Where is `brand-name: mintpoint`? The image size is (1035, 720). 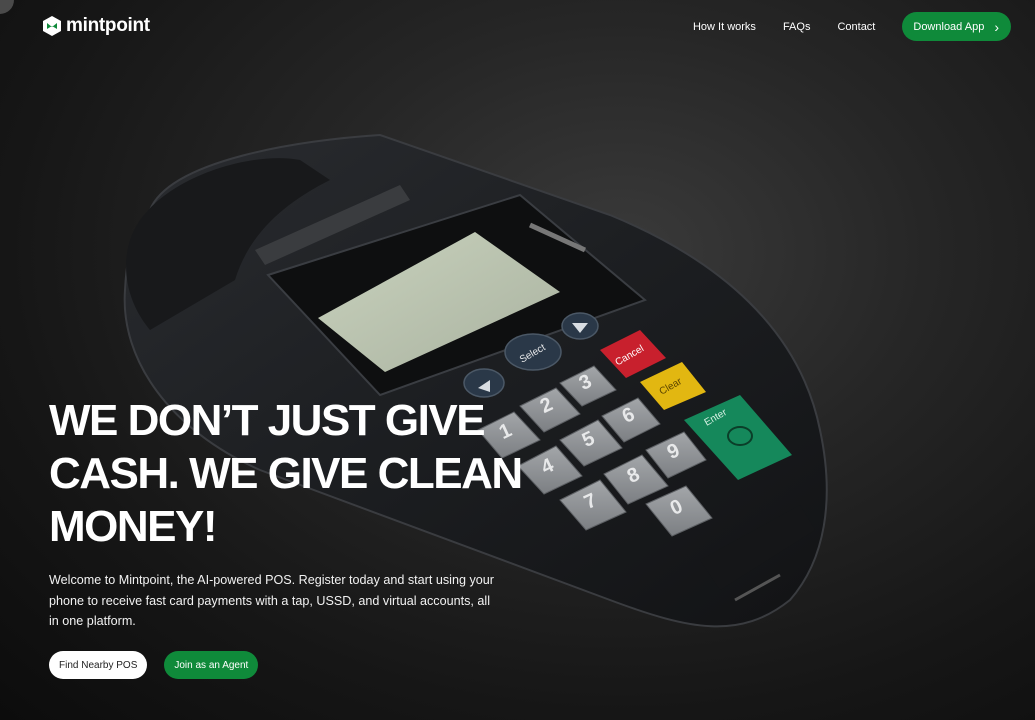 brand-name: mintpoint is located at coordinates (108, 25).